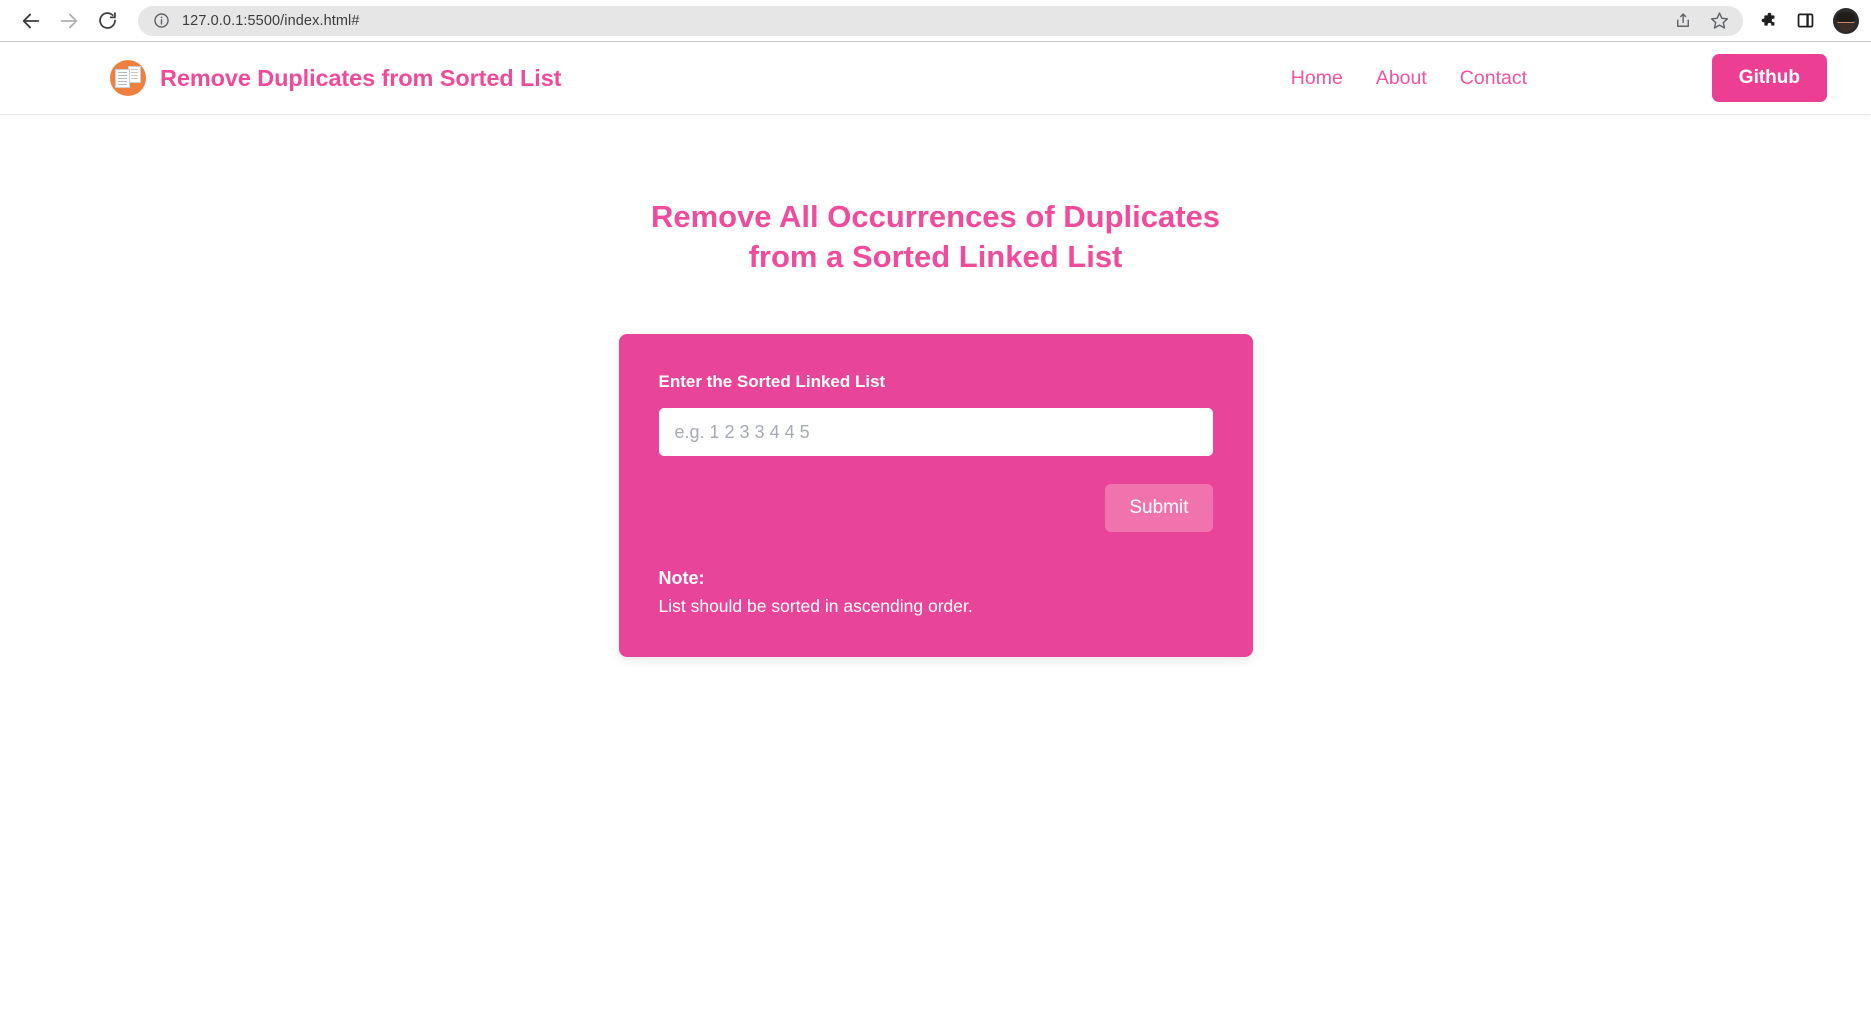 This screenshot has width=1871, height=1027. What do you see at coordinates (681, 578) in the screenshot?
I see `note-title: Note:` at bounding box center [681, 578].